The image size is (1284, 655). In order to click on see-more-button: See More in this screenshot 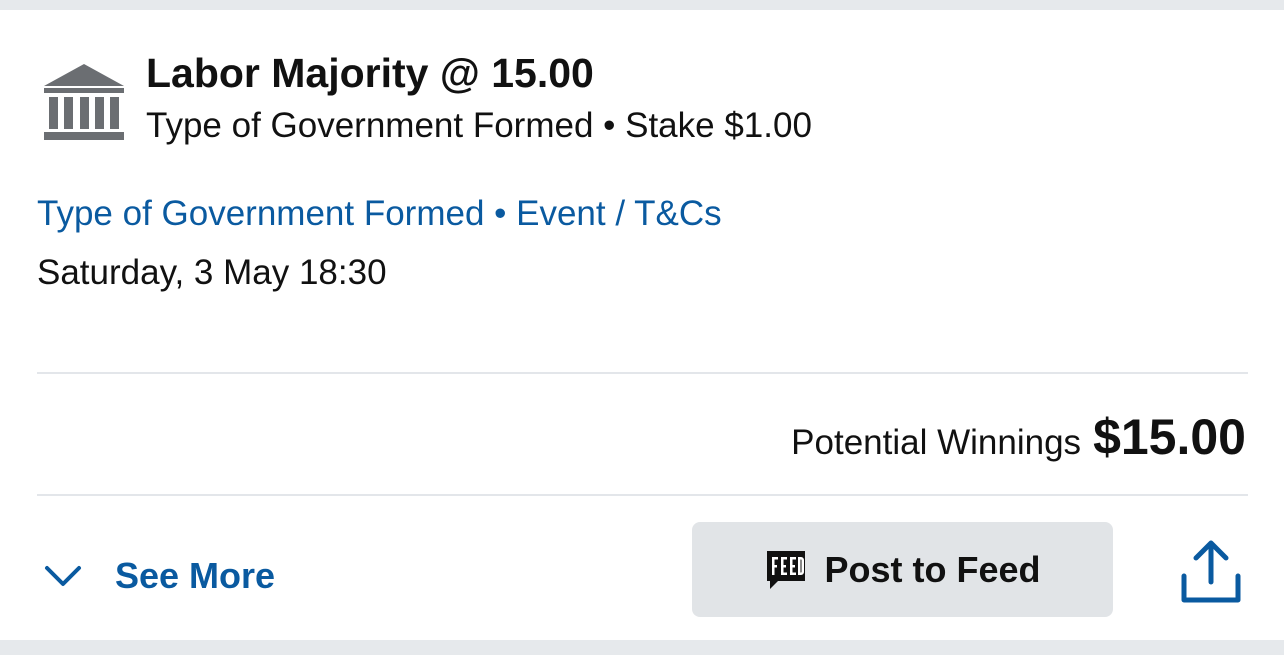, I will do `click(159, 576)`.